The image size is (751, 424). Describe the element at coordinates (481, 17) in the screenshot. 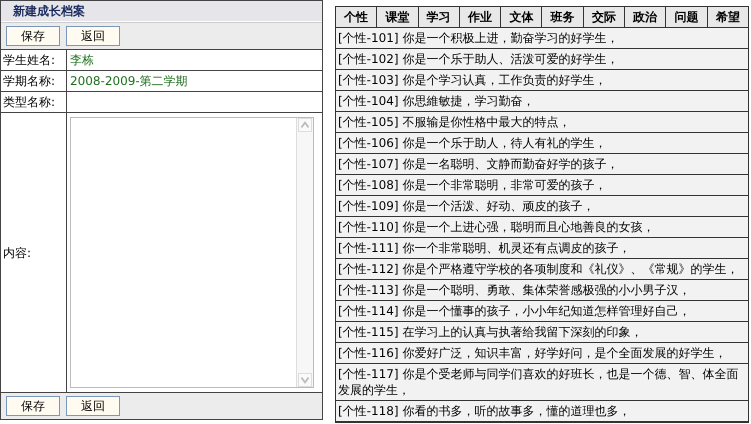

I see `category-tab: 作业` at that location.